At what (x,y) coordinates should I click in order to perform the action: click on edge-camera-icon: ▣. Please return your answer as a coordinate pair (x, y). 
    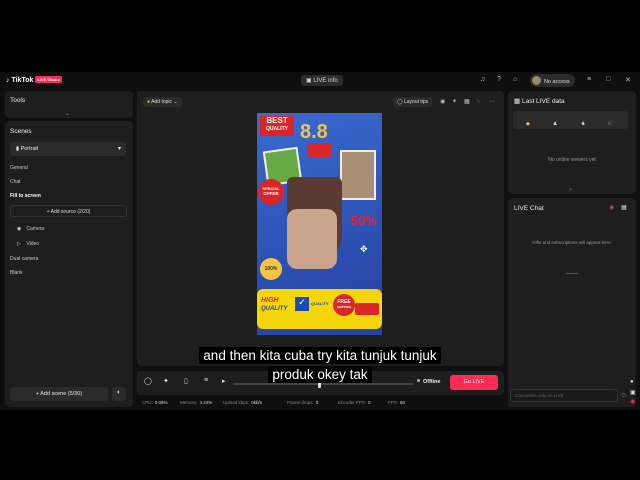
    Looking at the image, I should click on (633, 392).